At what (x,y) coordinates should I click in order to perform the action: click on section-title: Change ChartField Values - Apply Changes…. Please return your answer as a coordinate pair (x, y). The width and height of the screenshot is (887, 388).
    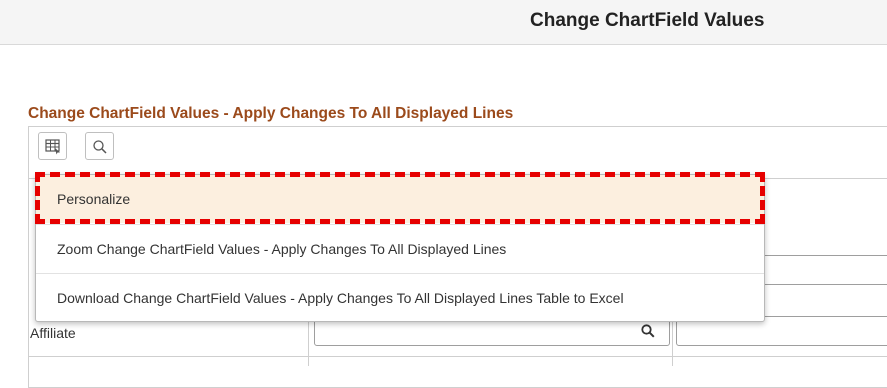
    Looking at the image, I should click on (271, 113).